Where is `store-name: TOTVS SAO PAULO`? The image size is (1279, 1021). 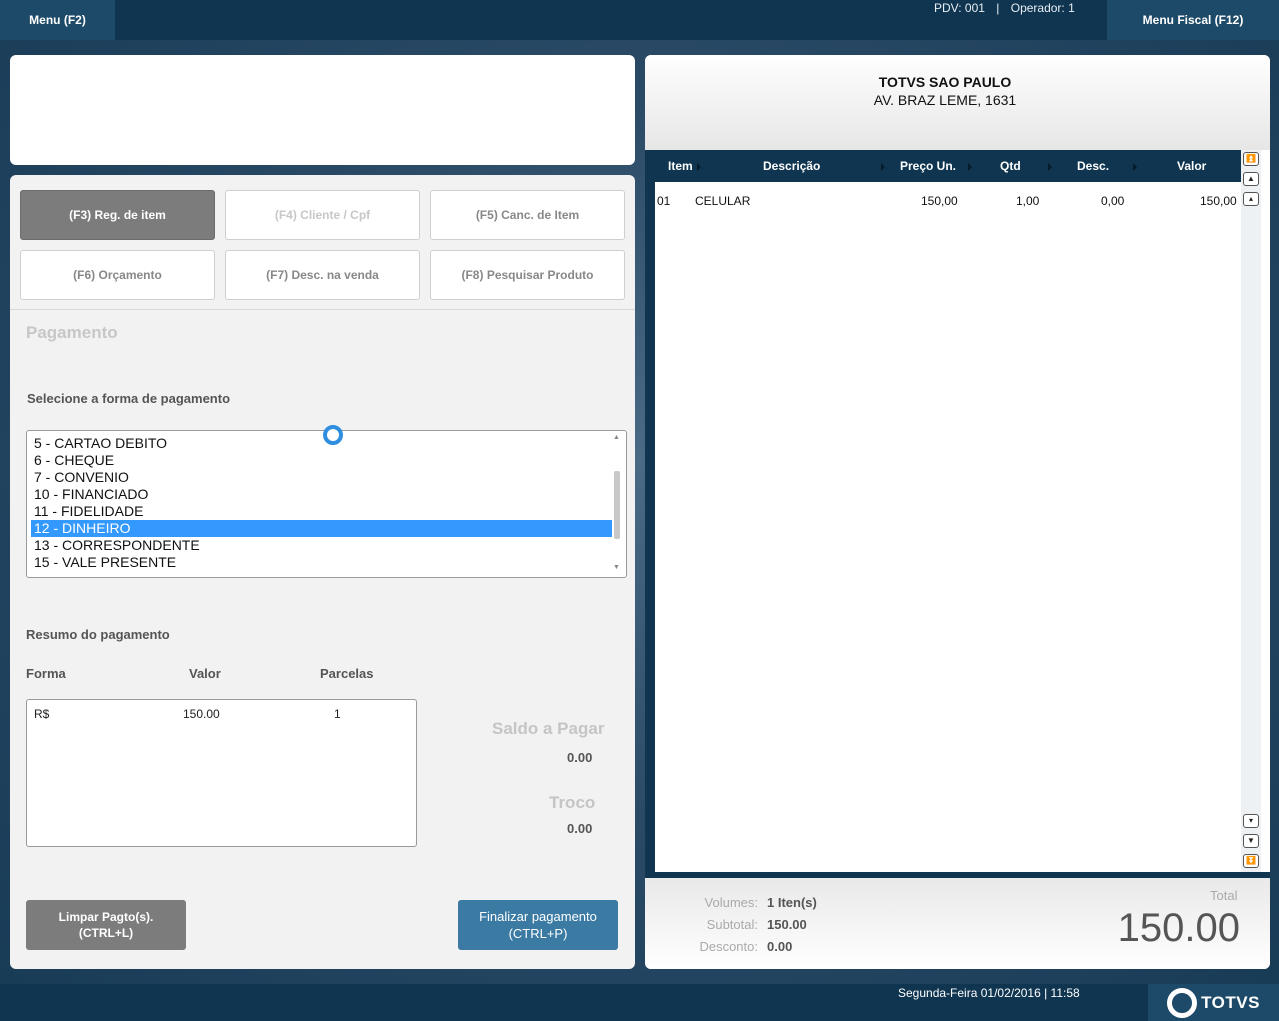 store-name: TOTVS SAO PAULO is located at coordinates (945, 82).